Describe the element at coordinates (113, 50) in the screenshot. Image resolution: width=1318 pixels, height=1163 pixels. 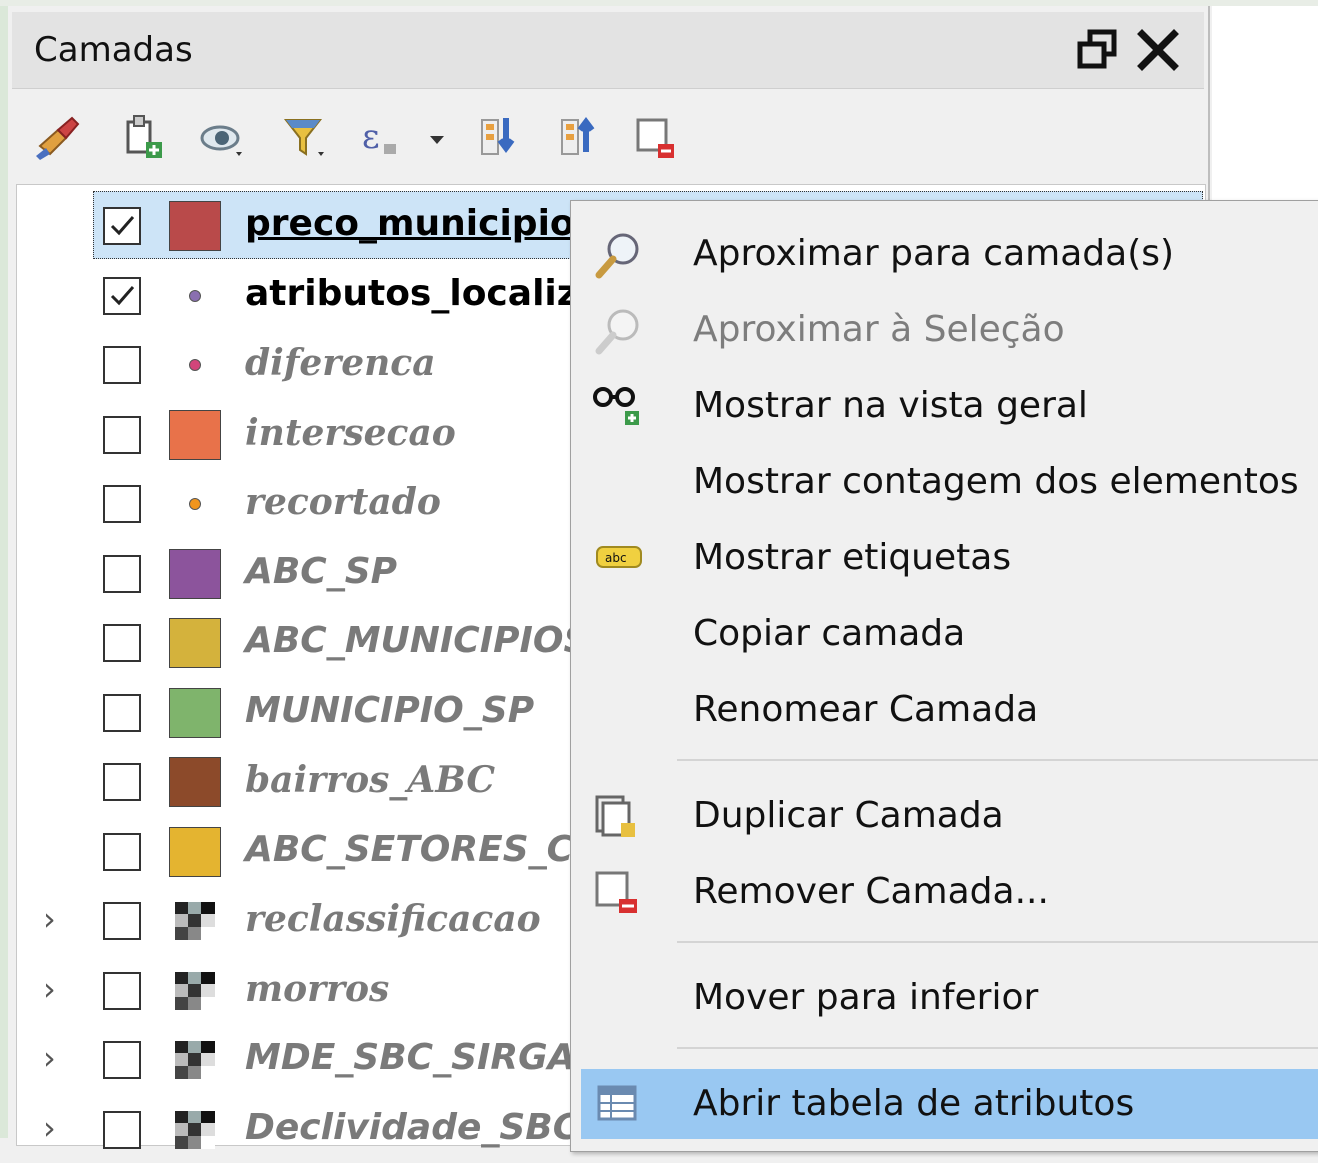
I see `panel-title: Camadas` at that location.